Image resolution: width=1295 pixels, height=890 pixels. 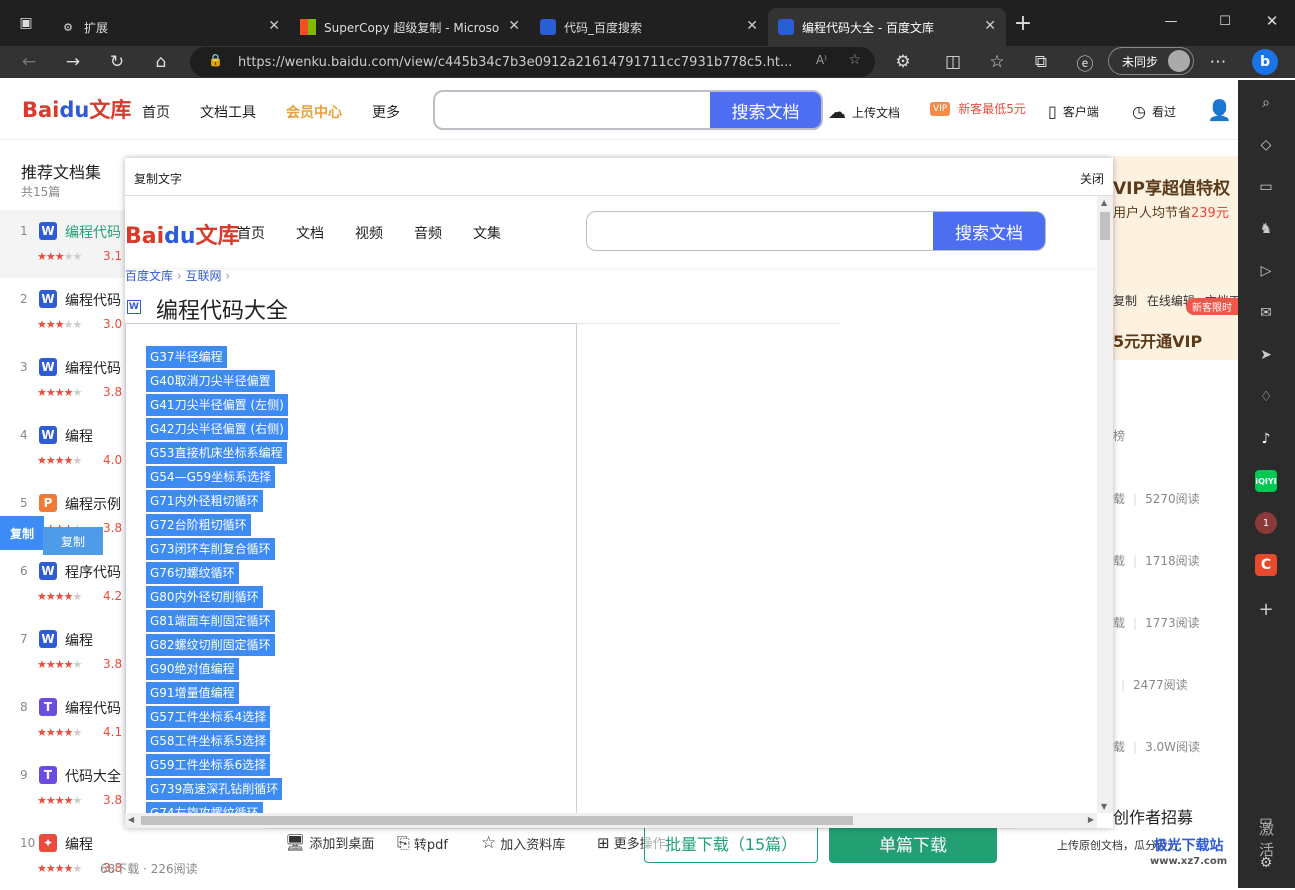 I want to click on tab-supercopy: SuperCopy 超级复制 - Microsoft ✕, so click(x=410, y=27).